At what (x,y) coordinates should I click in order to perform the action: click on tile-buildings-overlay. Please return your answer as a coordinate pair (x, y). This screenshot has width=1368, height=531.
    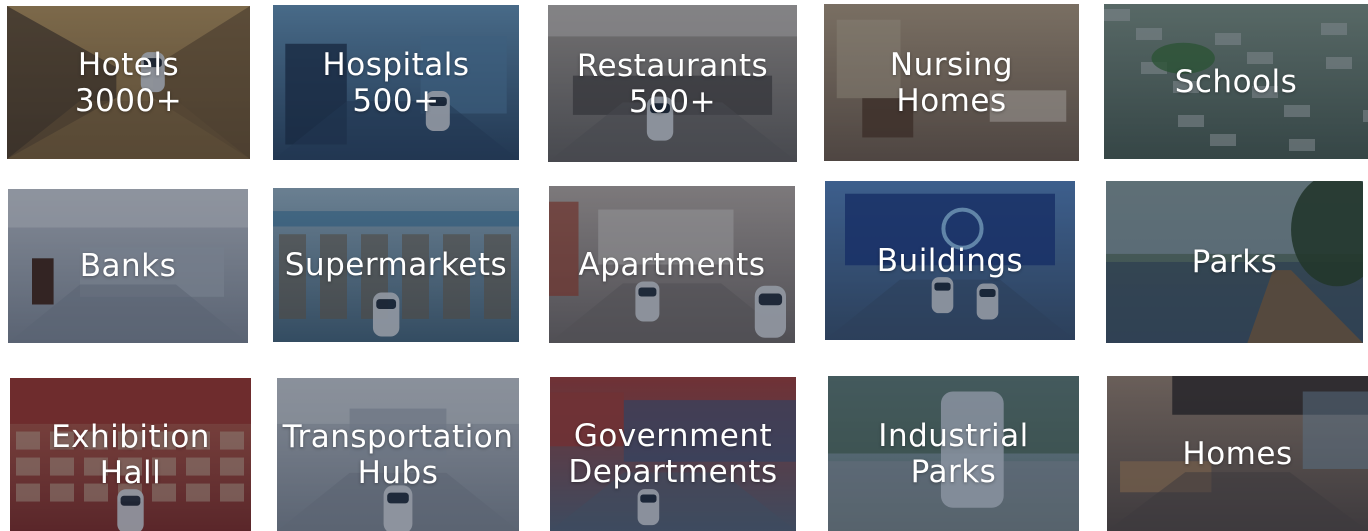
    Looking at the image, I should click on (950, 260).